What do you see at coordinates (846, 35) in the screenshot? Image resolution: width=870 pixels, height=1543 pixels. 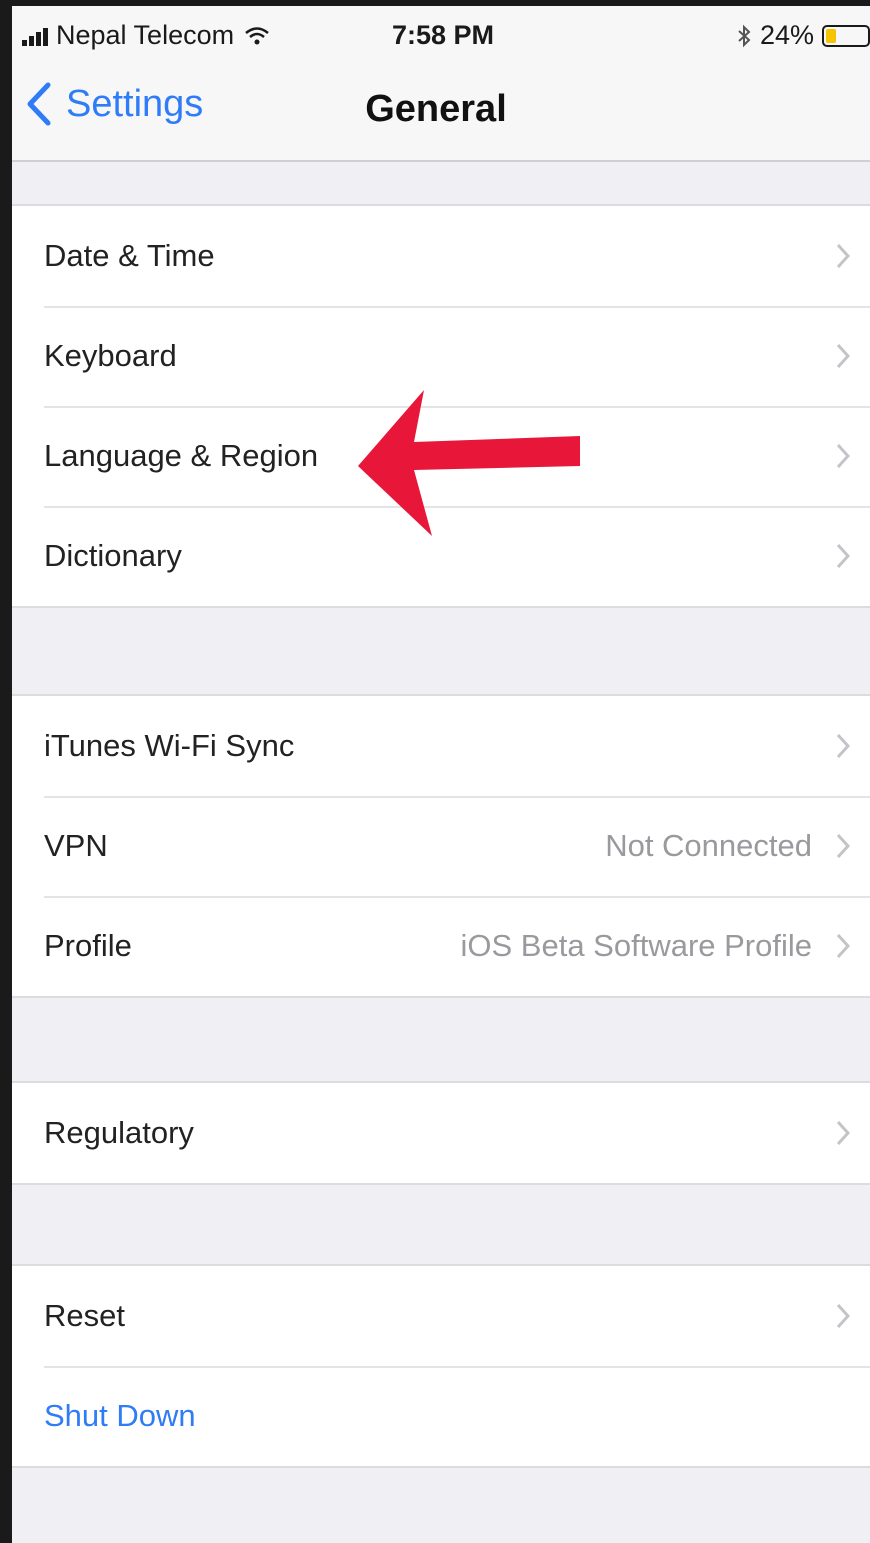 I see `battery-icon` at bounding box center [846, 35].